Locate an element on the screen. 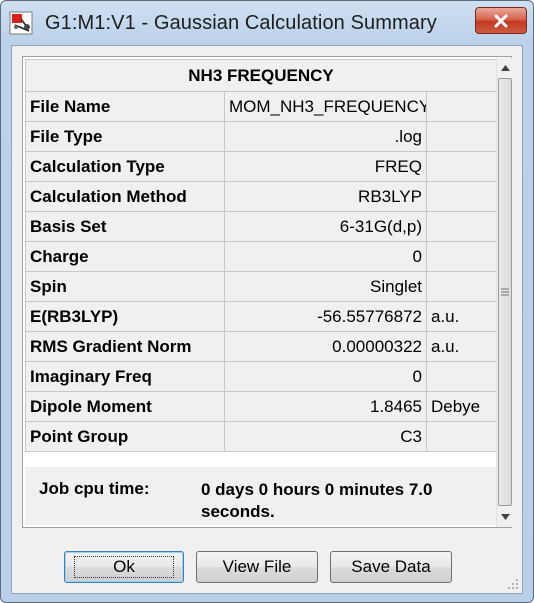 This screenshot has height=603, width=534. table-row: File Type .log is located at coordinates (261, 136).